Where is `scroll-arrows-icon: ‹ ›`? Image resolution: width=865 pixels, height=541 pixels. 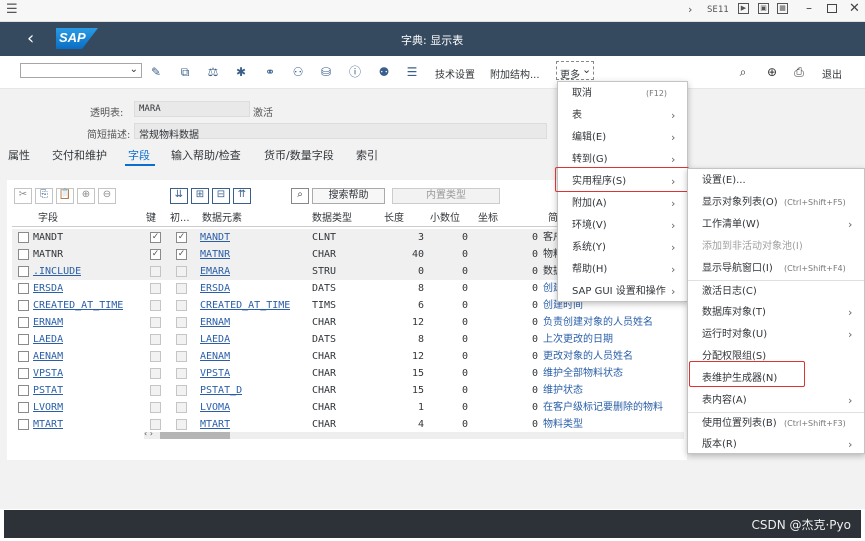 scroll-arrows-icon: ‹ › is located at coordinates (148, 433).